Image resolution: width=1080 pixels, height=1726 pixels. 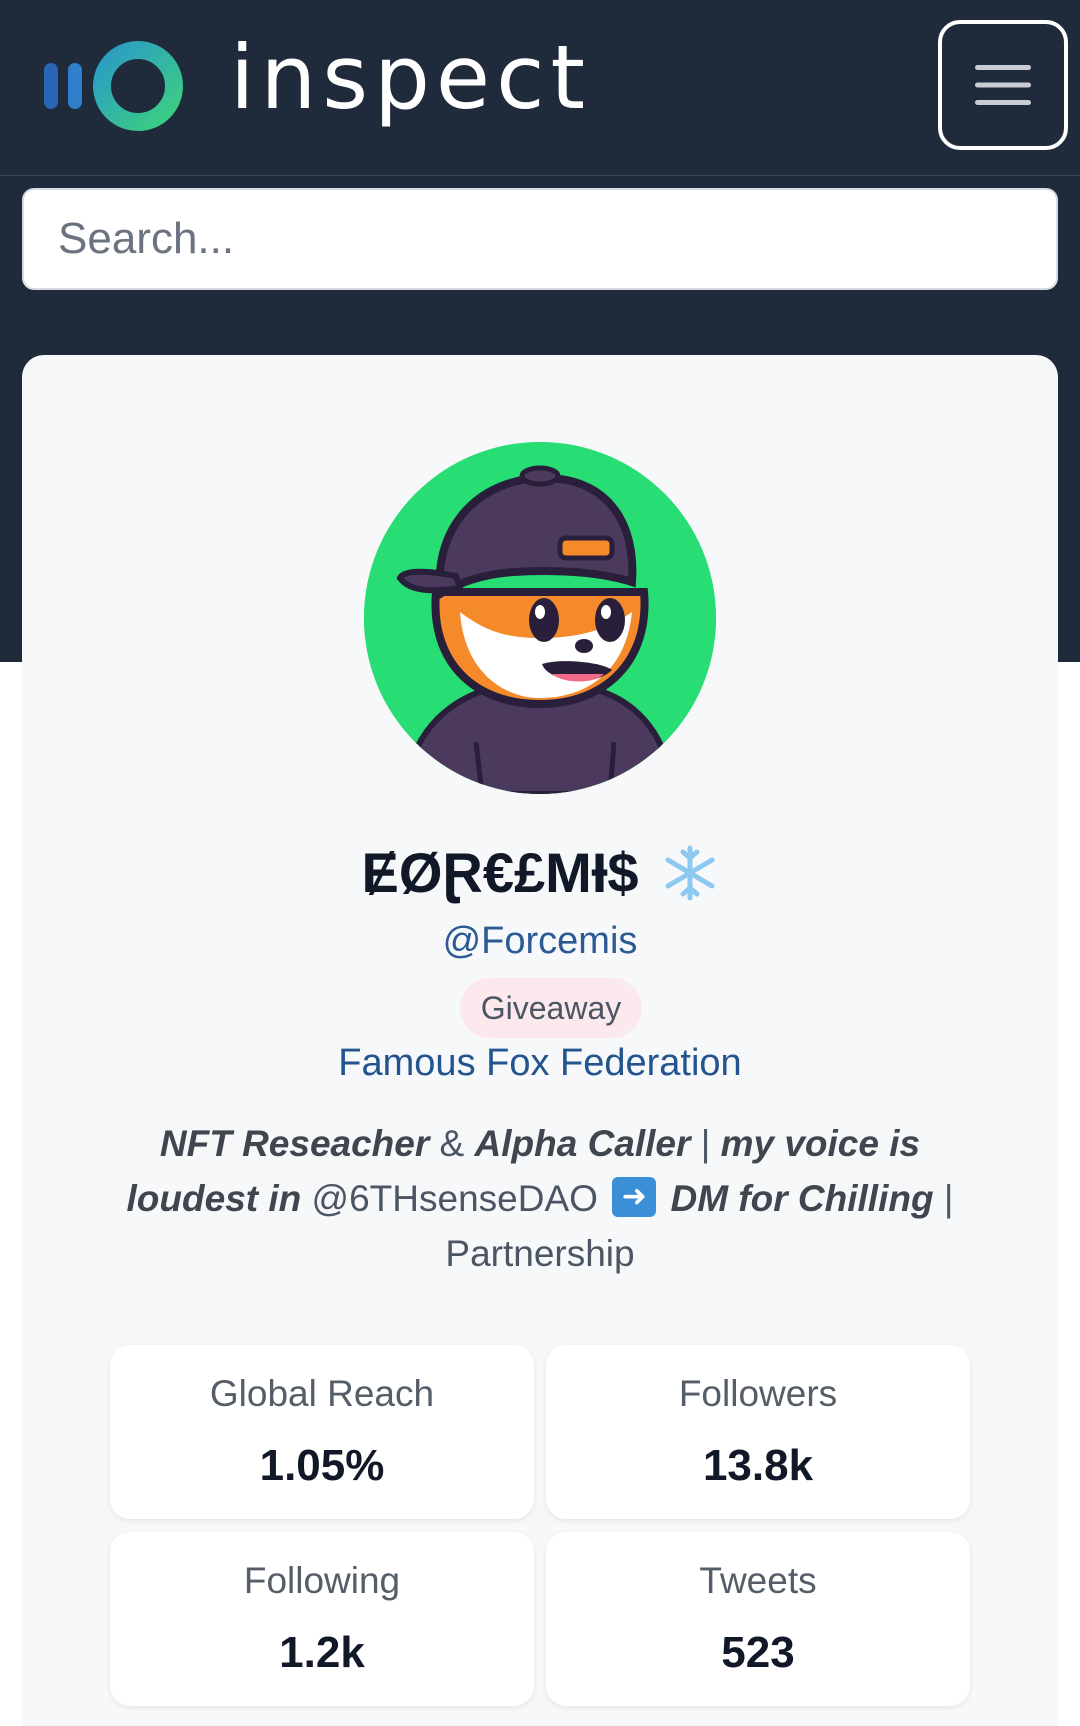 I want to click on brand-logo: inspect, so click(x=315, y=84).